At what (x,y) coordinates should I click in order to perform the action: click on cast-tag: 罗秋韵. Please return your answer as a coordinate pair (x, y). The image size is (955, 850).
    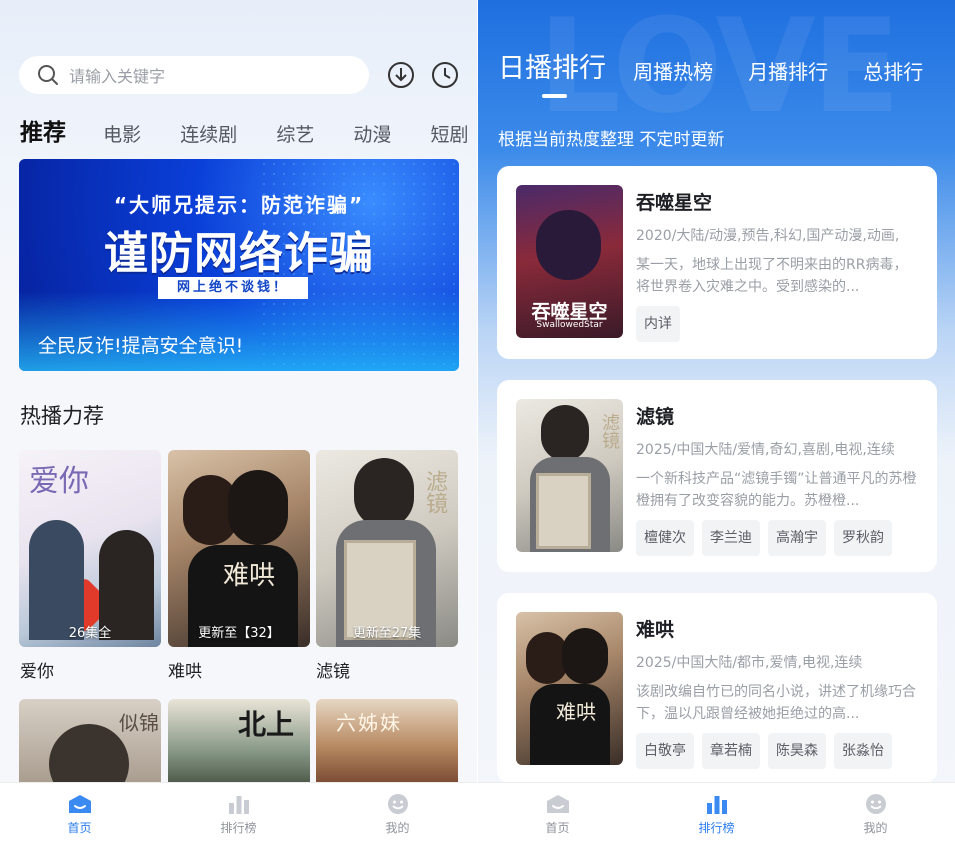
    Looking at the image, I should click on (863, 538).